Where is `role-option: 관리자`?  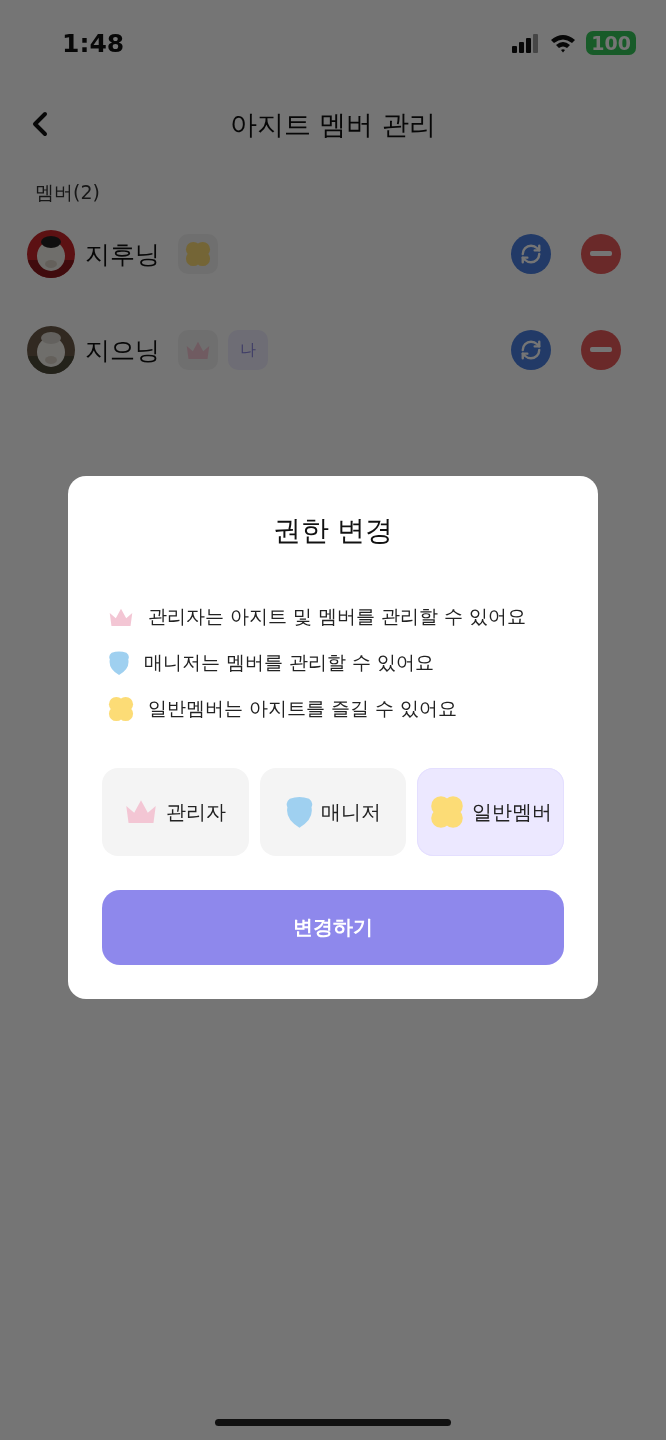 role-option: 관리자 is located at coordinates (175, 812).